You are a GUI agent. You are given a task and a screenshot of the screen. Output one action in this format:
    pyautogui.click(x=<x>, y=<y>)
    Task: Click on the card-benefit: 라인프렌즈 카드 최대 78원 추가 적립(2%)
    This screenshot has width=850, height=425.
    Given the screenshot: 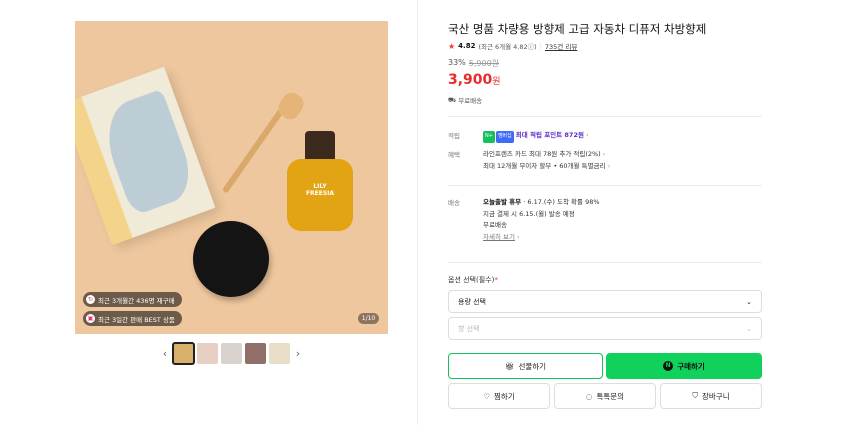 What is the action you would take?
    pyautogui.click(x=542, y=154)
    